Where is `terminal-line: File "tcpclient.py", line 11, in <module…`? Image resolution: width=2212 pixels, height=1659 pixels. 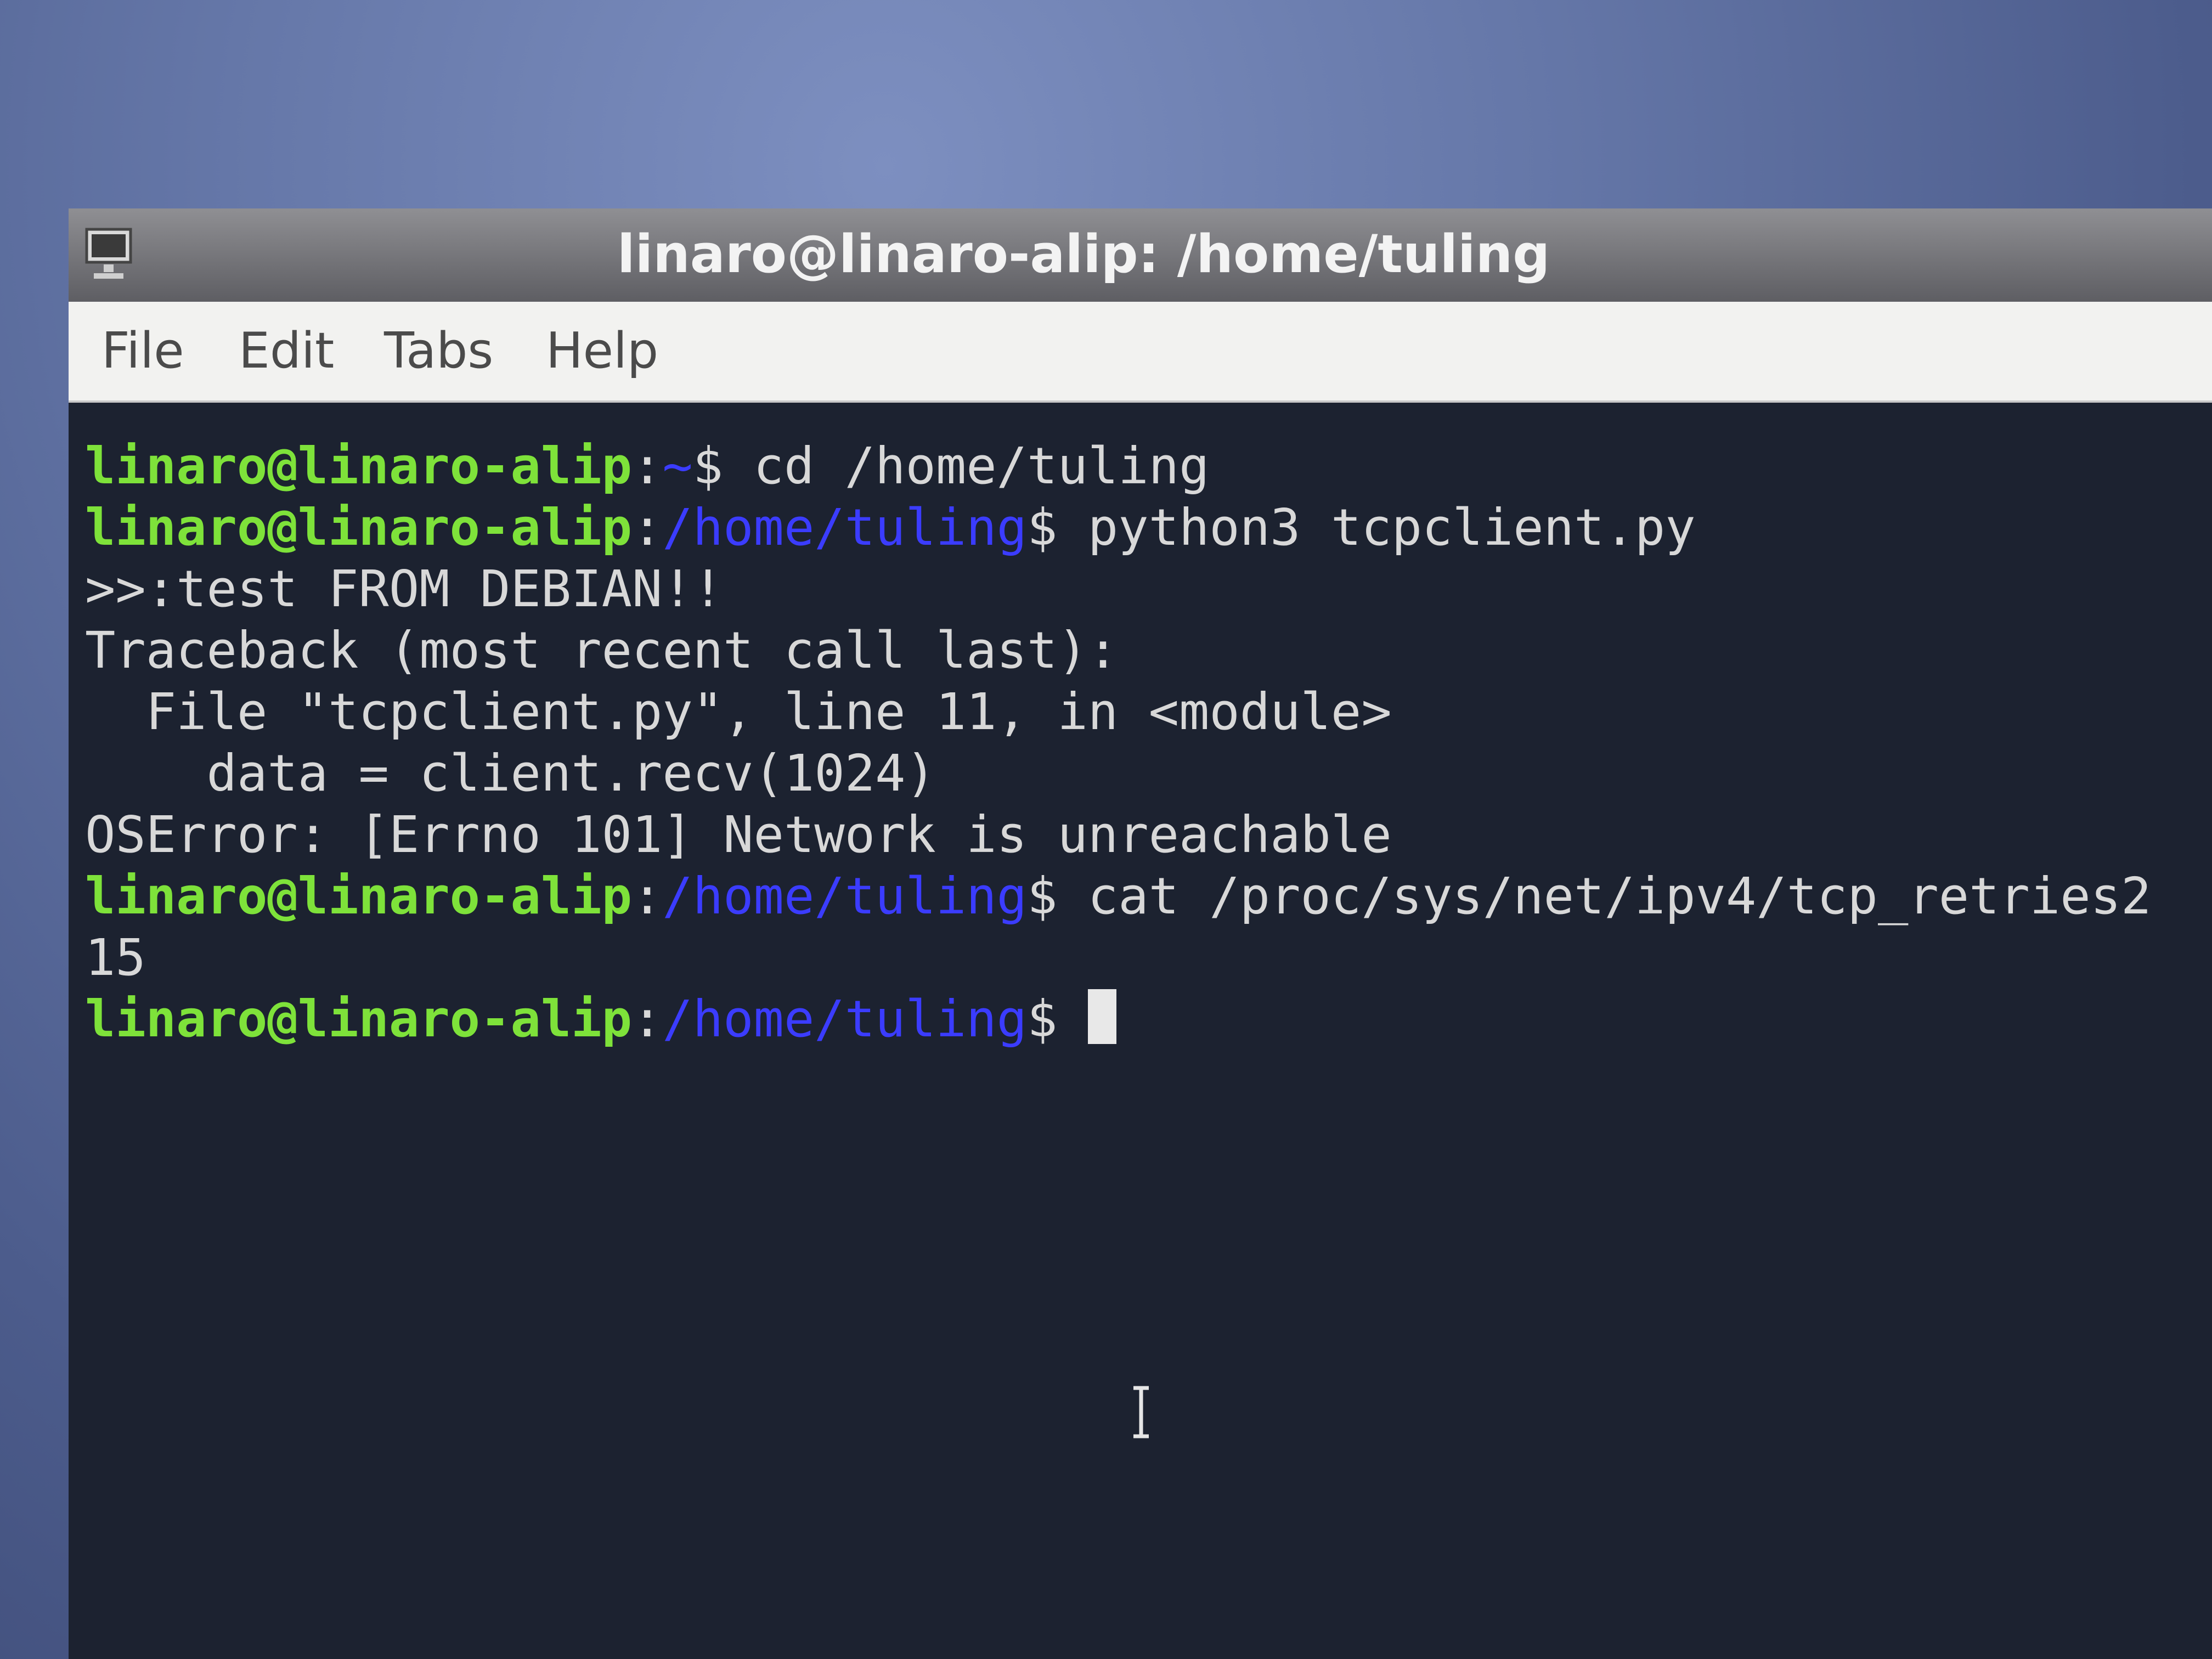 terminal-line: File "tcpclient.py", line 11, in <module… is located at coordinates (739, 711).